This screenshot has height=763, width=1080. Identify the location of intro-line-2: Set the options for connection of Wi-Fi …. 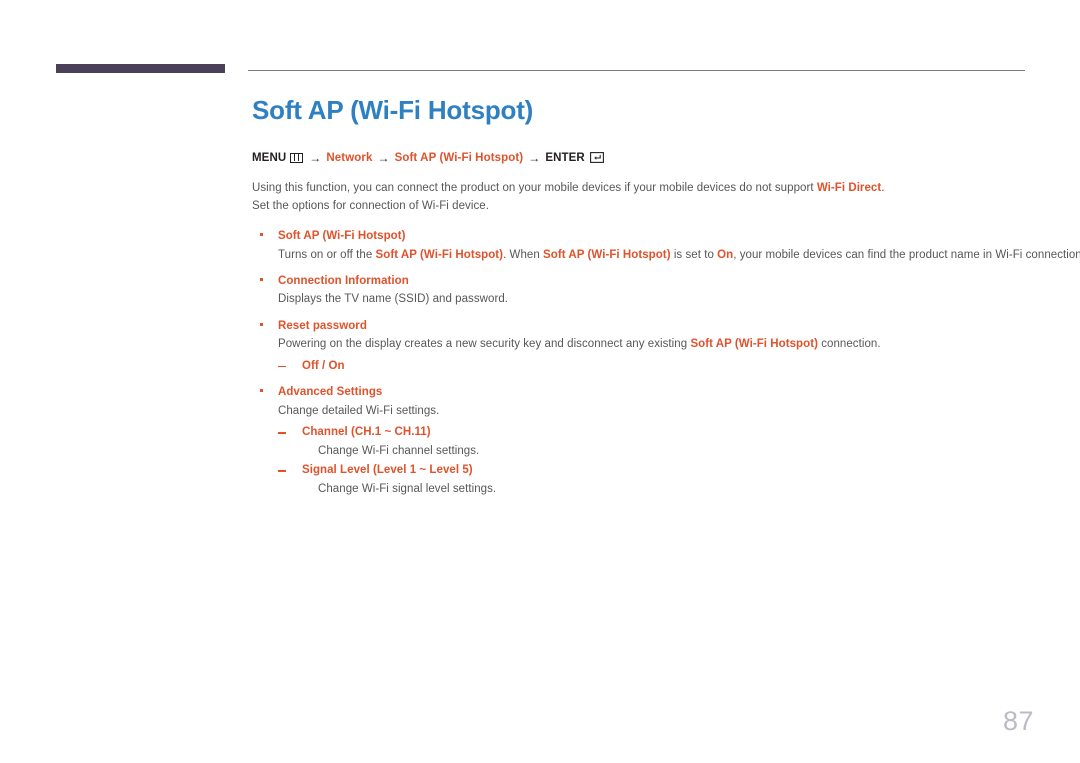
(370, 206).